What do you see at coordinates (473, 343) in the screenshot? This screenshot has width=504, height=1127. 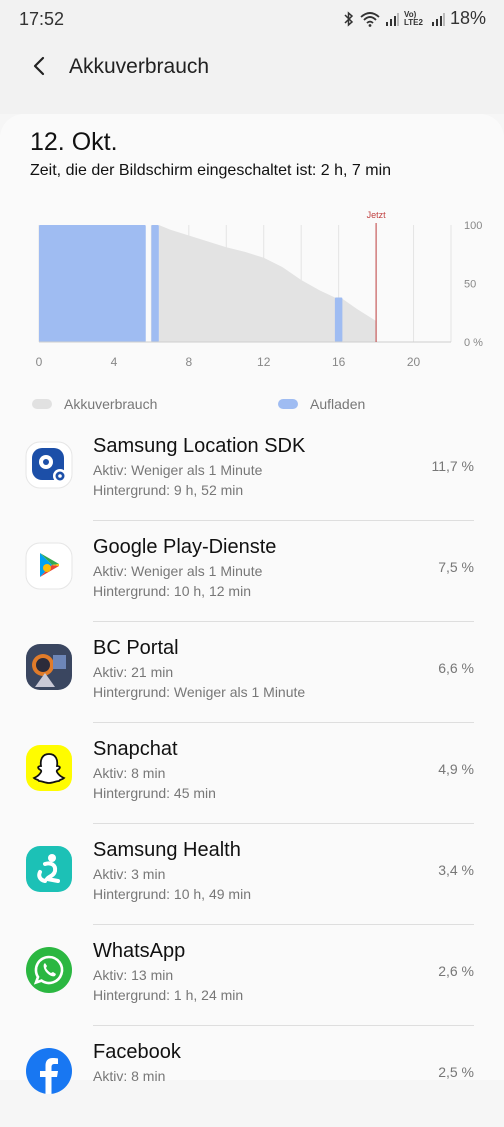 I see `y-tick-label: 0 %` at bounding box center [473, 343].